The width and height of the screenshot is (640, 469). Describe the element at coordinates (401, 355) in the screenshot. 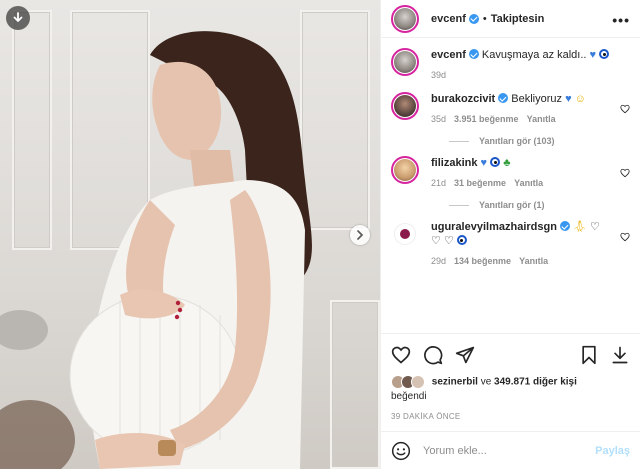

I see `heart-icon` at that location.